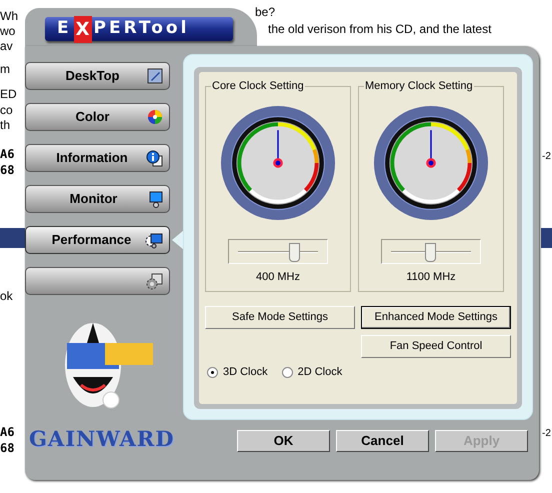 This screenshot has height=493, width=552. What do you see at coordinates (6, 296) in the screenshot?
I see `page-text: ok` at bounding box center [6, 296].